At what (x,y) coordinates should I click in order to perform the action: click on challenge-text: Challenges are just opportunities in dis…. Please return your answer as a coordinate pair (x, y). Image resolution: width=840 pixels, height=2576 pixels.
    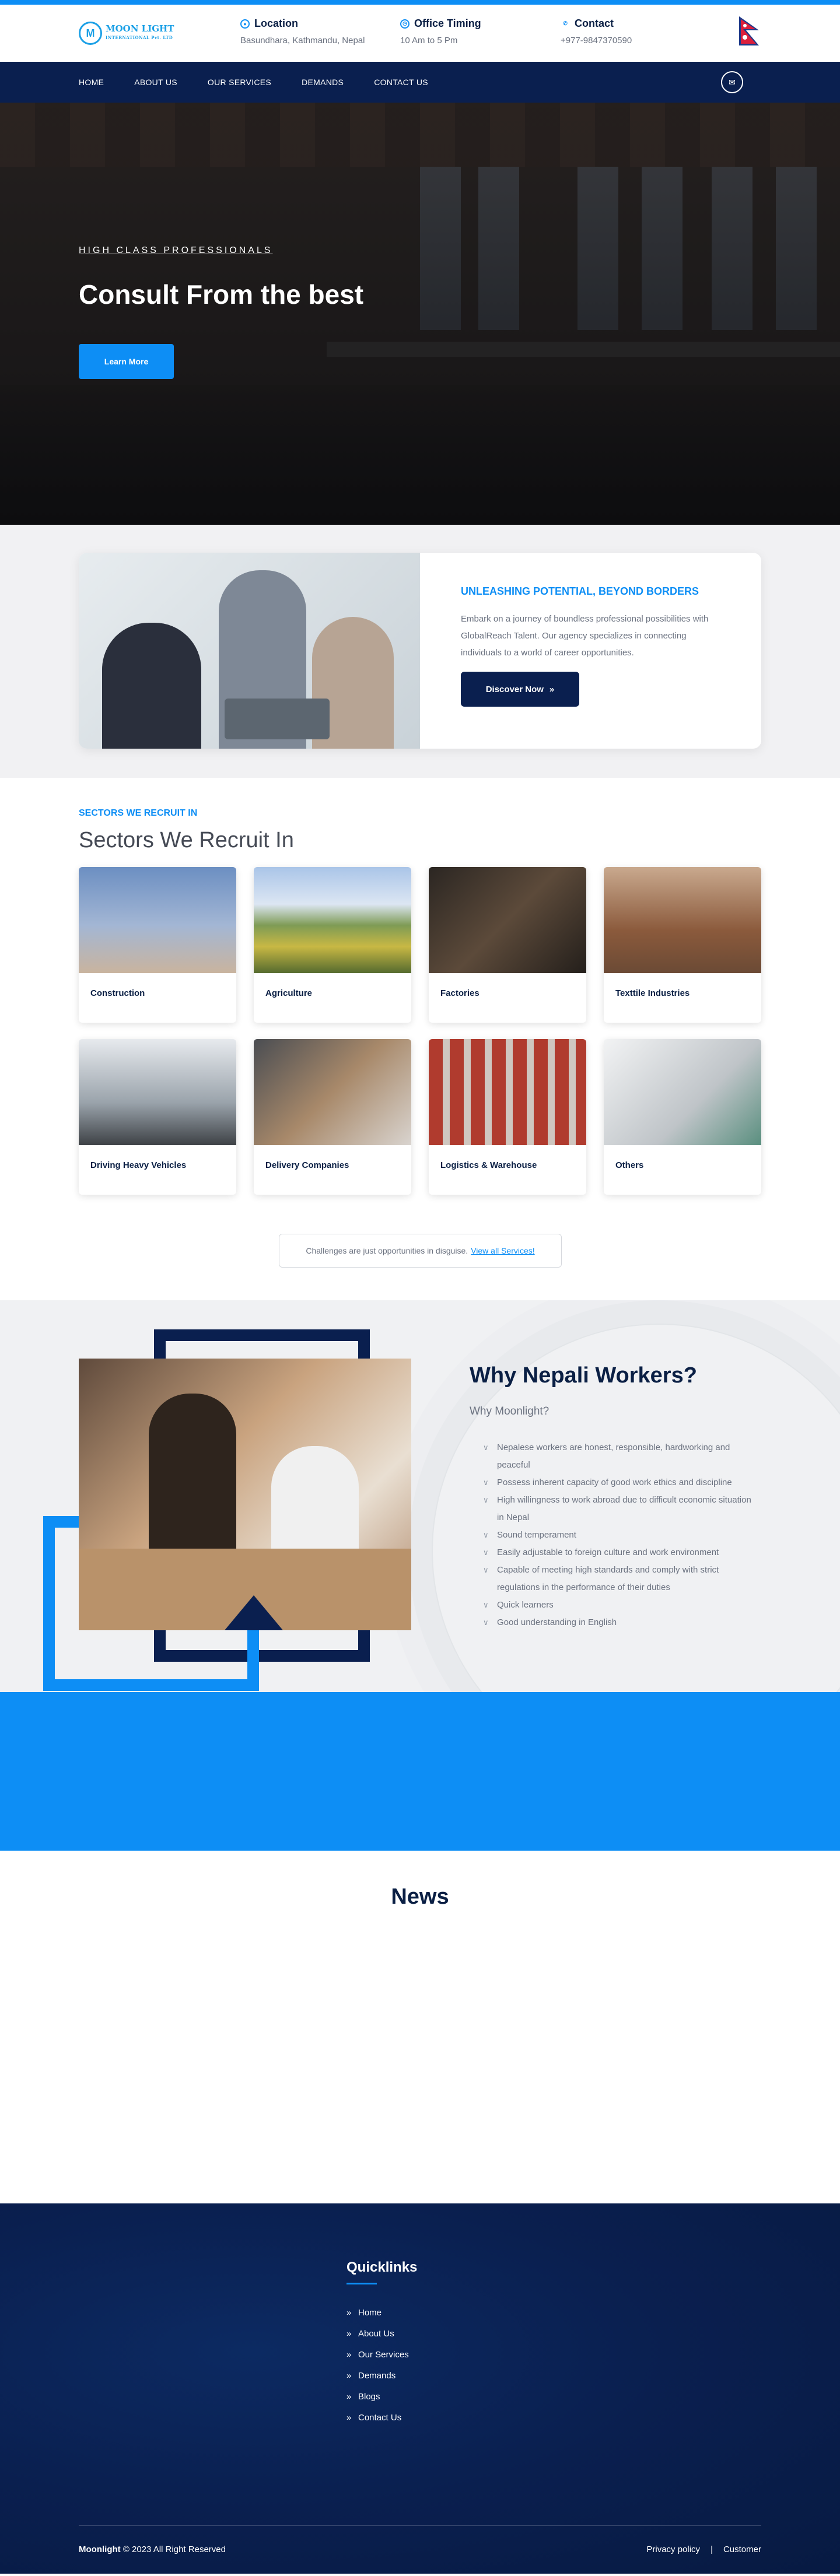
    Looking at the image, I should click on (387, 1250).